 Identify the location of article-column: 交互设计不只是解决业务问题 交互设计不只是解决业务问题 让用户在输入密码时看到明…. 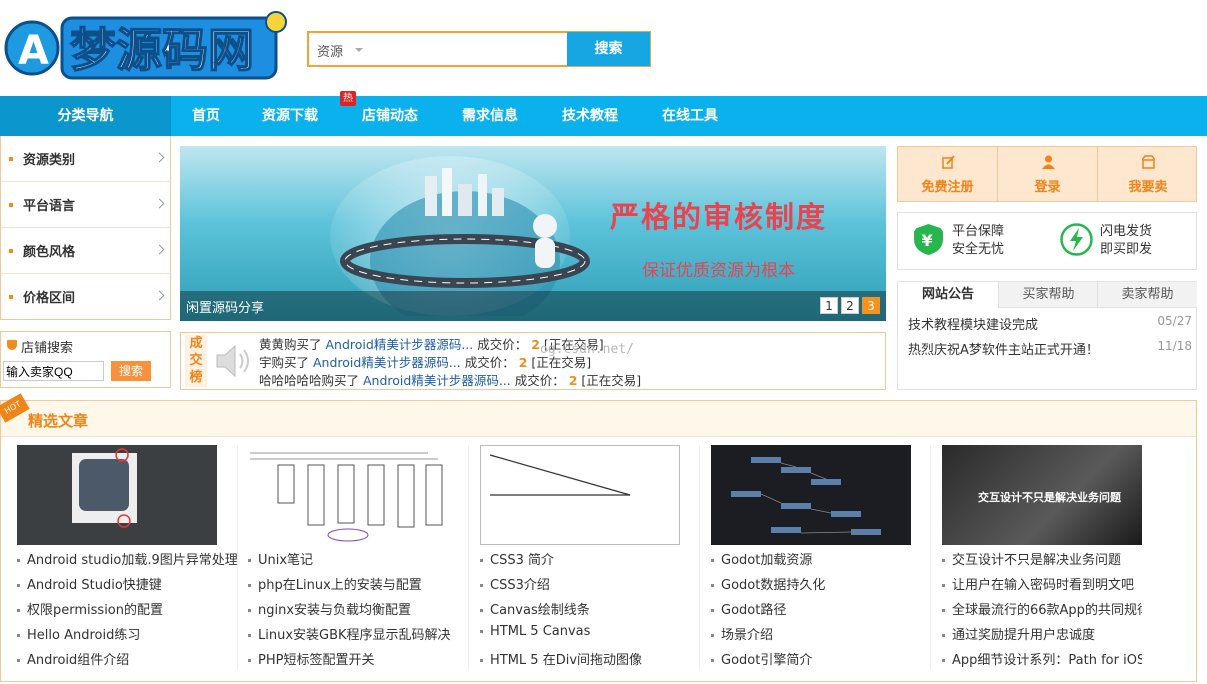
(1054, 560).